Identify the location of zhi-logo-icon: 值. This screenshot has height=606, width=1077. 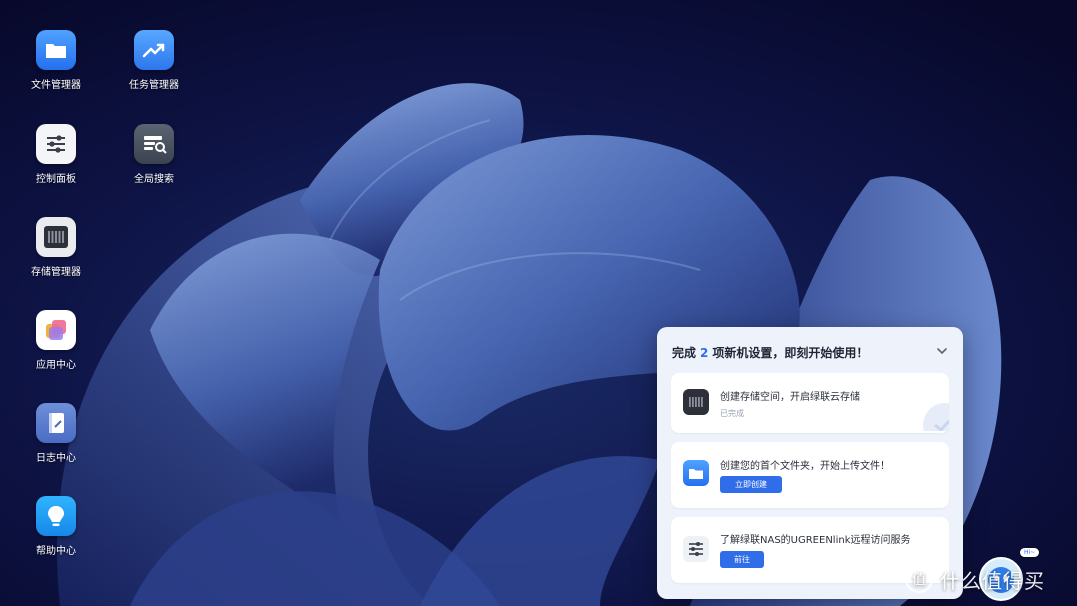
(919, 579).